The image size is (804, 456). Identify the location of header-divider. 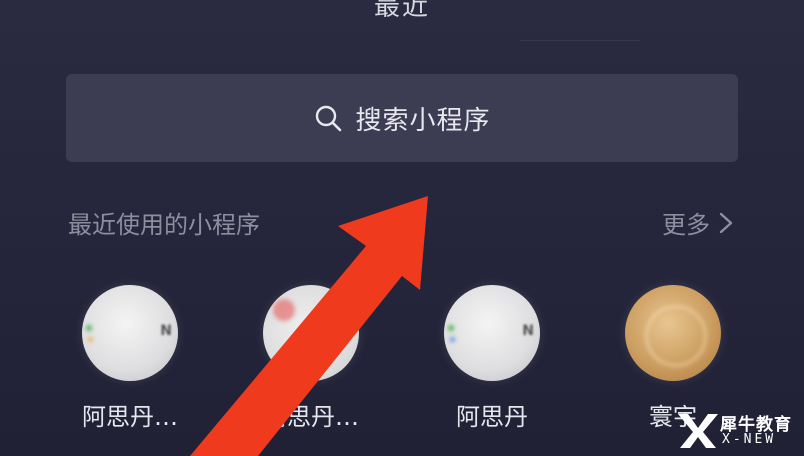
(580, 40).